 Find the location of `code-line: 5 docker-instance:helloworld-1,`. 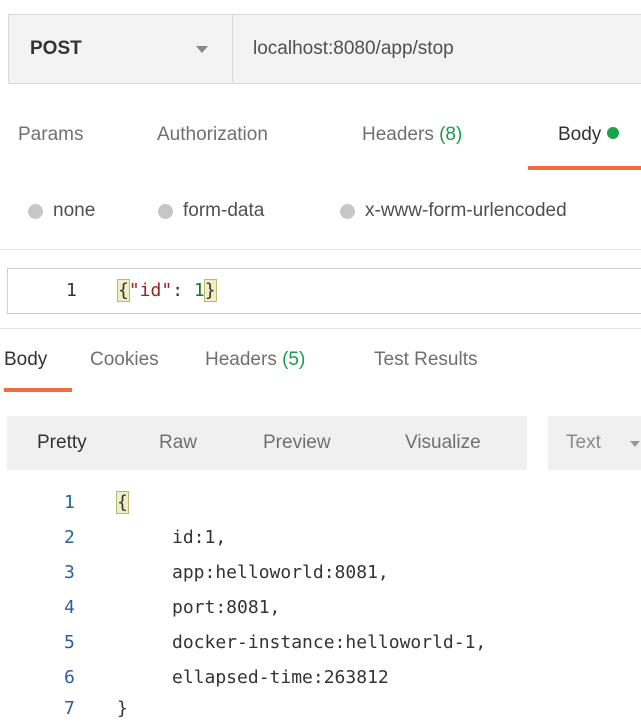

code-line: 5 docker-instance:helloworld-1, is located at coordinates (320, 647).